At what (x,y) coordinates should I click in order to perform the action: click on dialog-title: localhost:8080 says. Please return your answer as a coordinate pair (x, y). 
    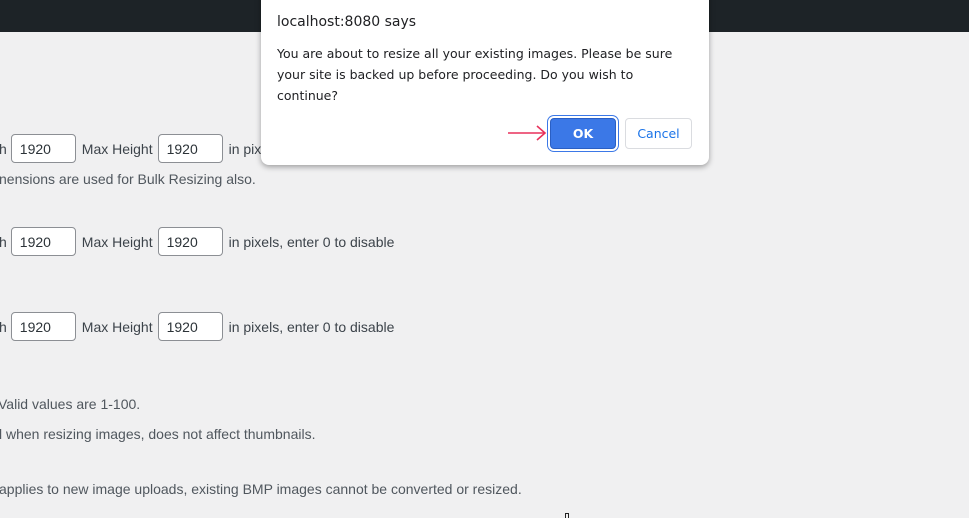
    Looking at the image, I should click on (347, 22).